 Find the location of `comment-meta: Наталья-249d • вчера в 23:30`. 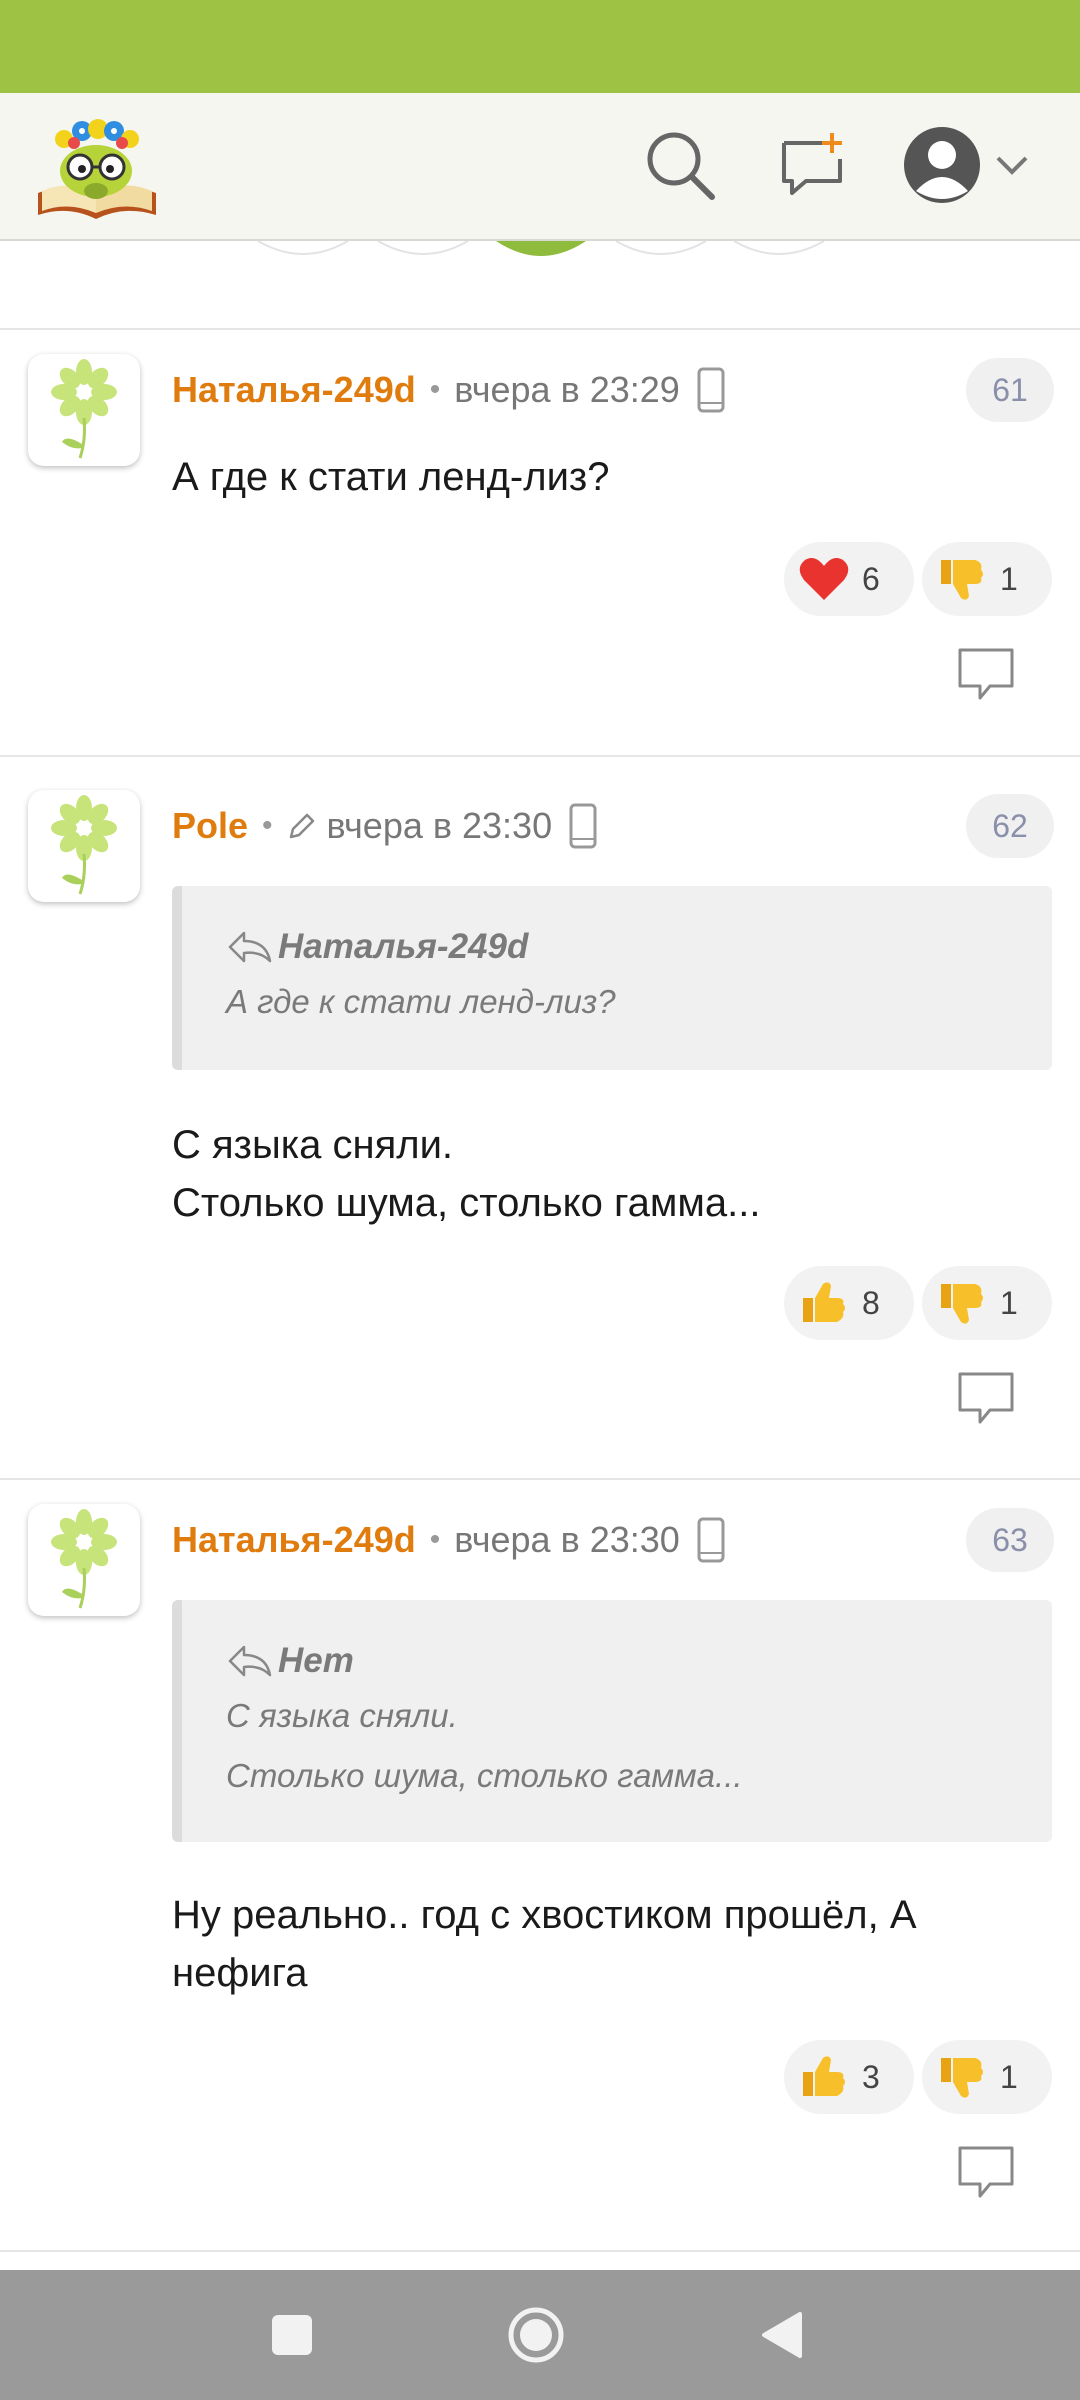

comment-meta: Наталья-249d • вчера в 23:30 is located at coordinates (449, 1540).